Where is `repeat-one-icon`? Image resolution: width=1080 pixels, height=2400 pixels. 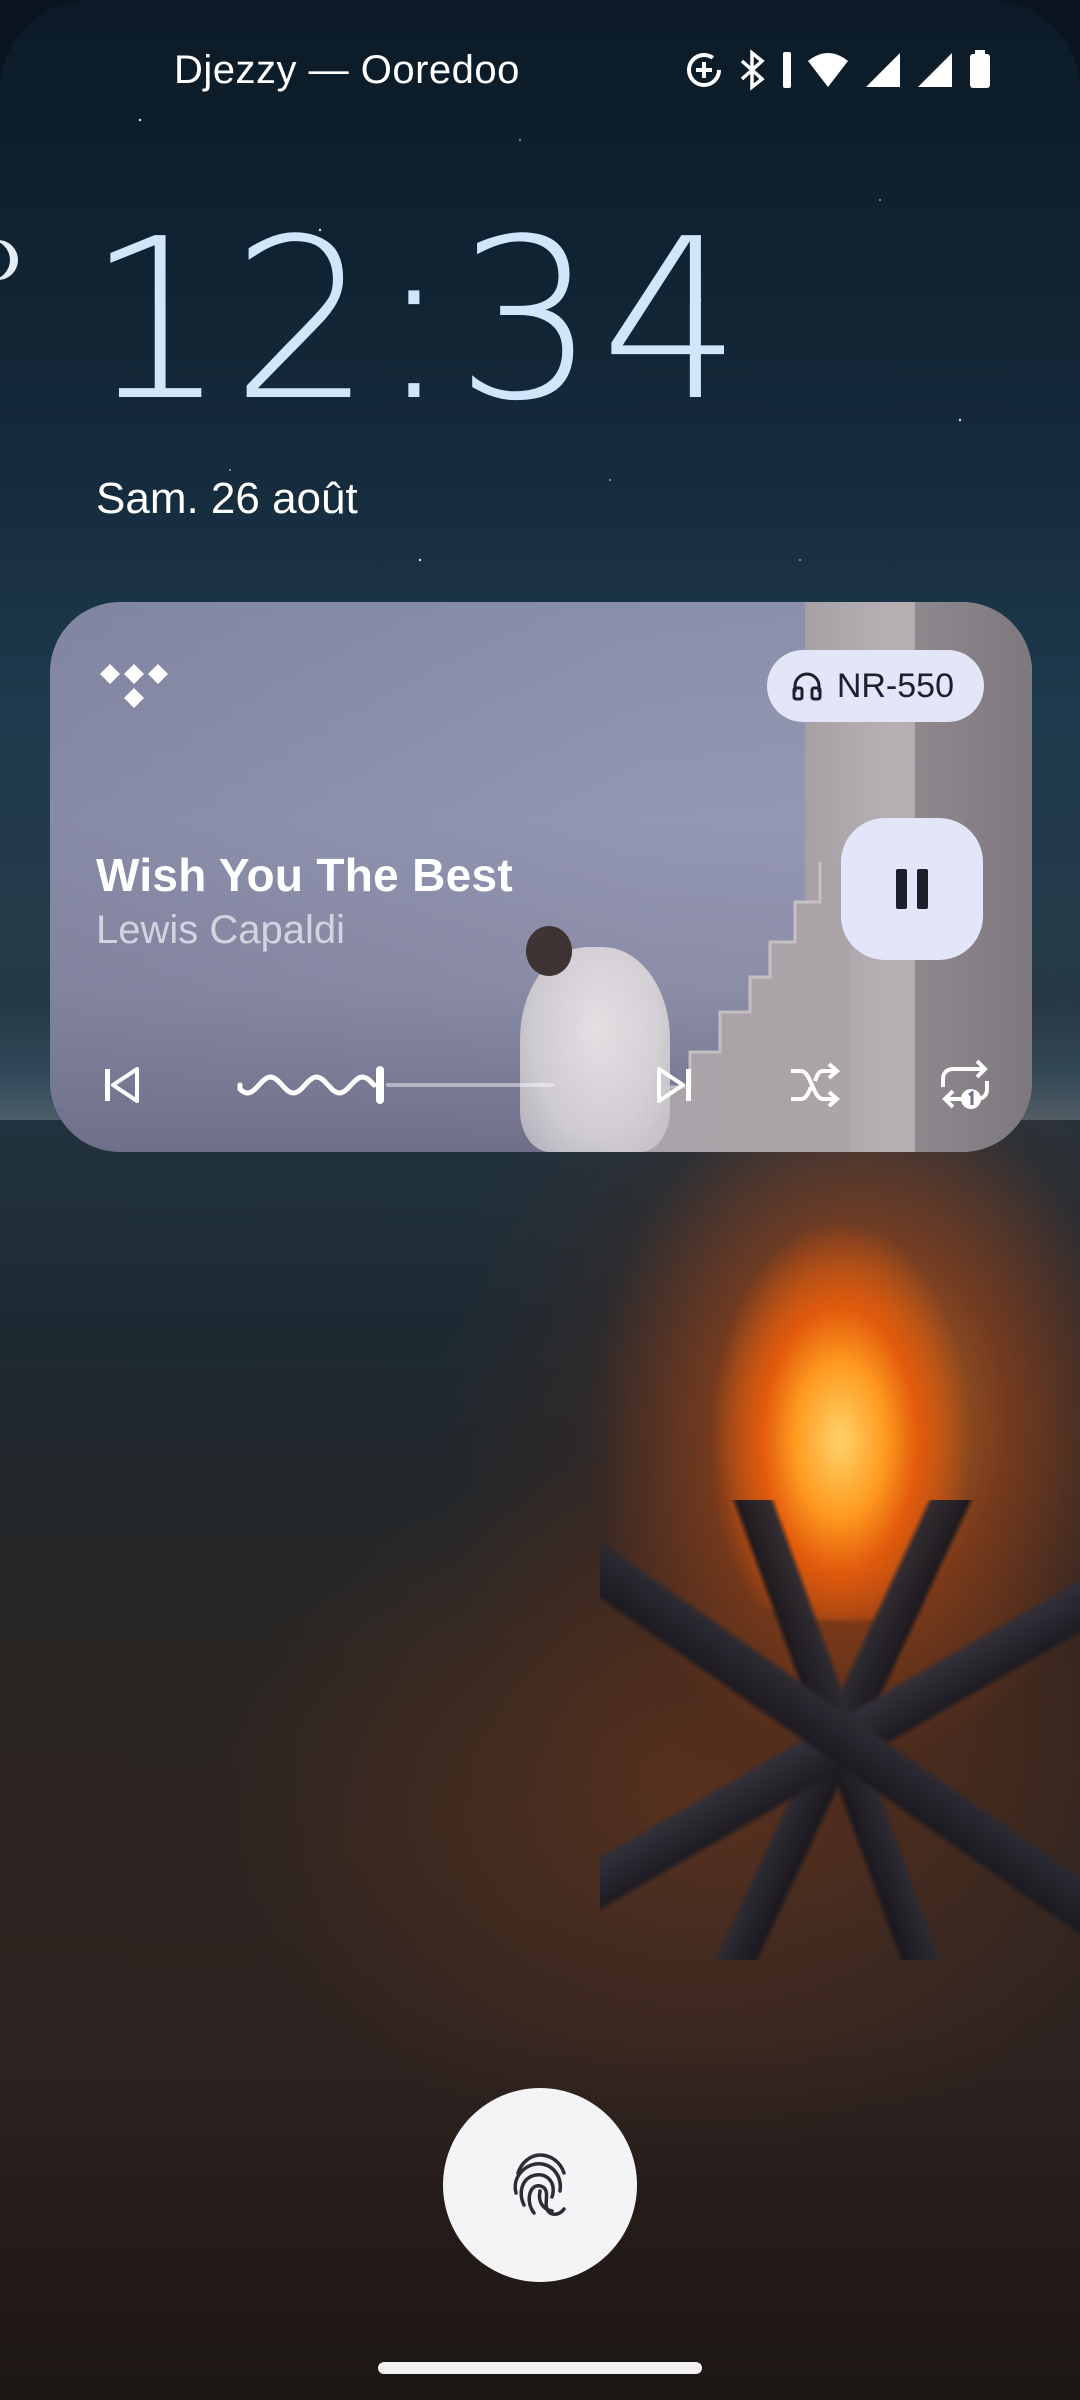
repeat-one-icon is located at coordinates (965, 1084).